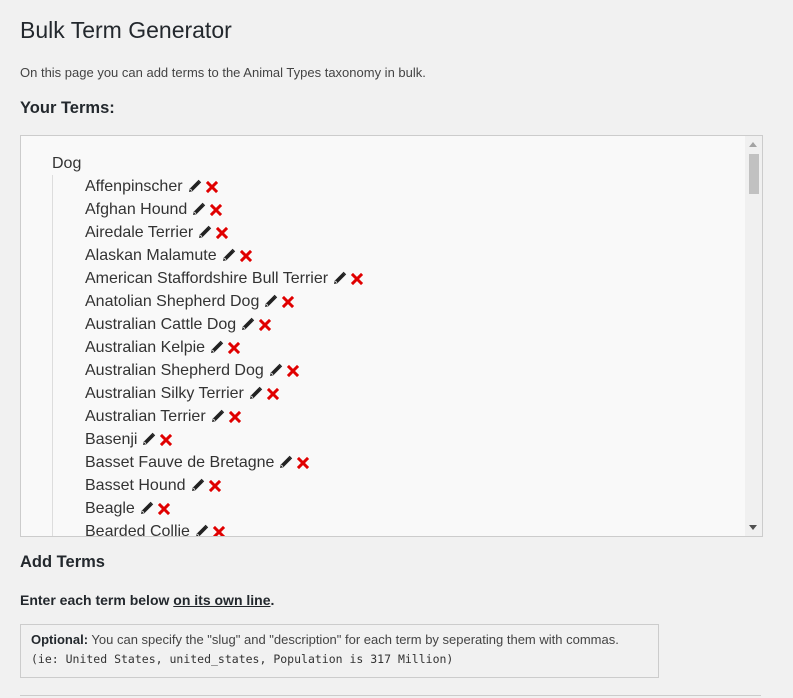  I want to click on term-label: Anatolian Shepherd Dog, so click(172, 301).